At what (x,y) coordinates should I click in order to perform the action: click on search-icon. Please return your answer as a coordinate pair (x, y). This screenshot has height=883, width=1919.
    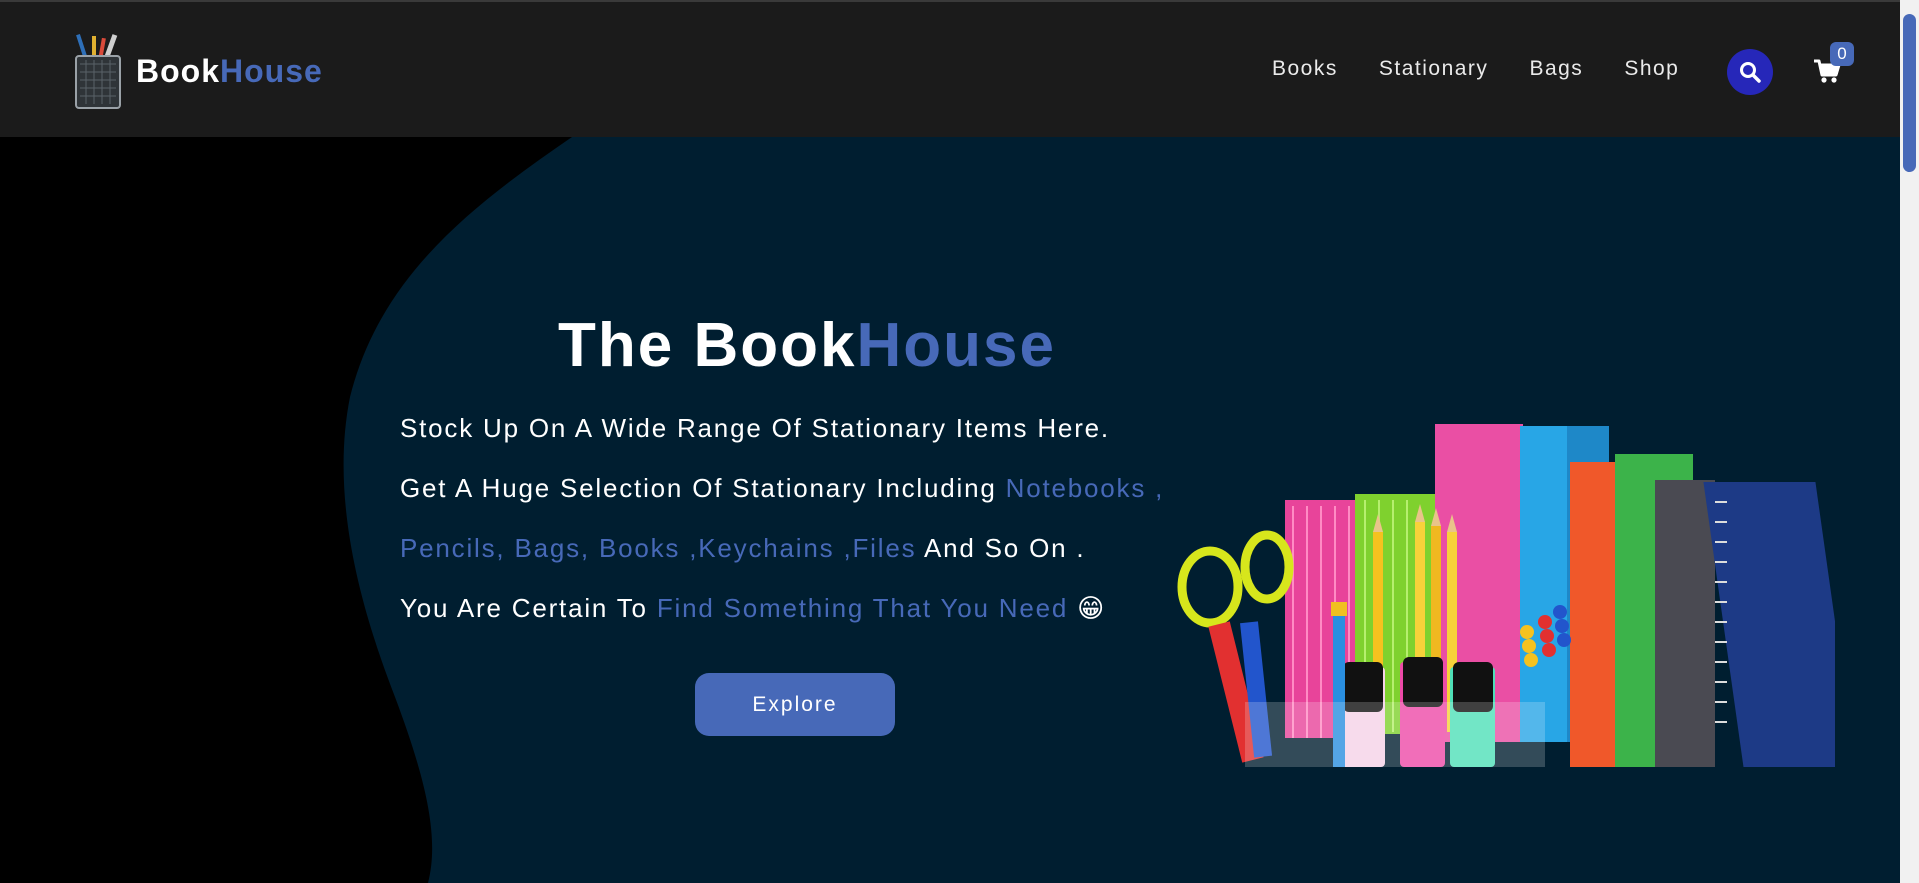
    Looking at the image, I should click on (1750, 72).